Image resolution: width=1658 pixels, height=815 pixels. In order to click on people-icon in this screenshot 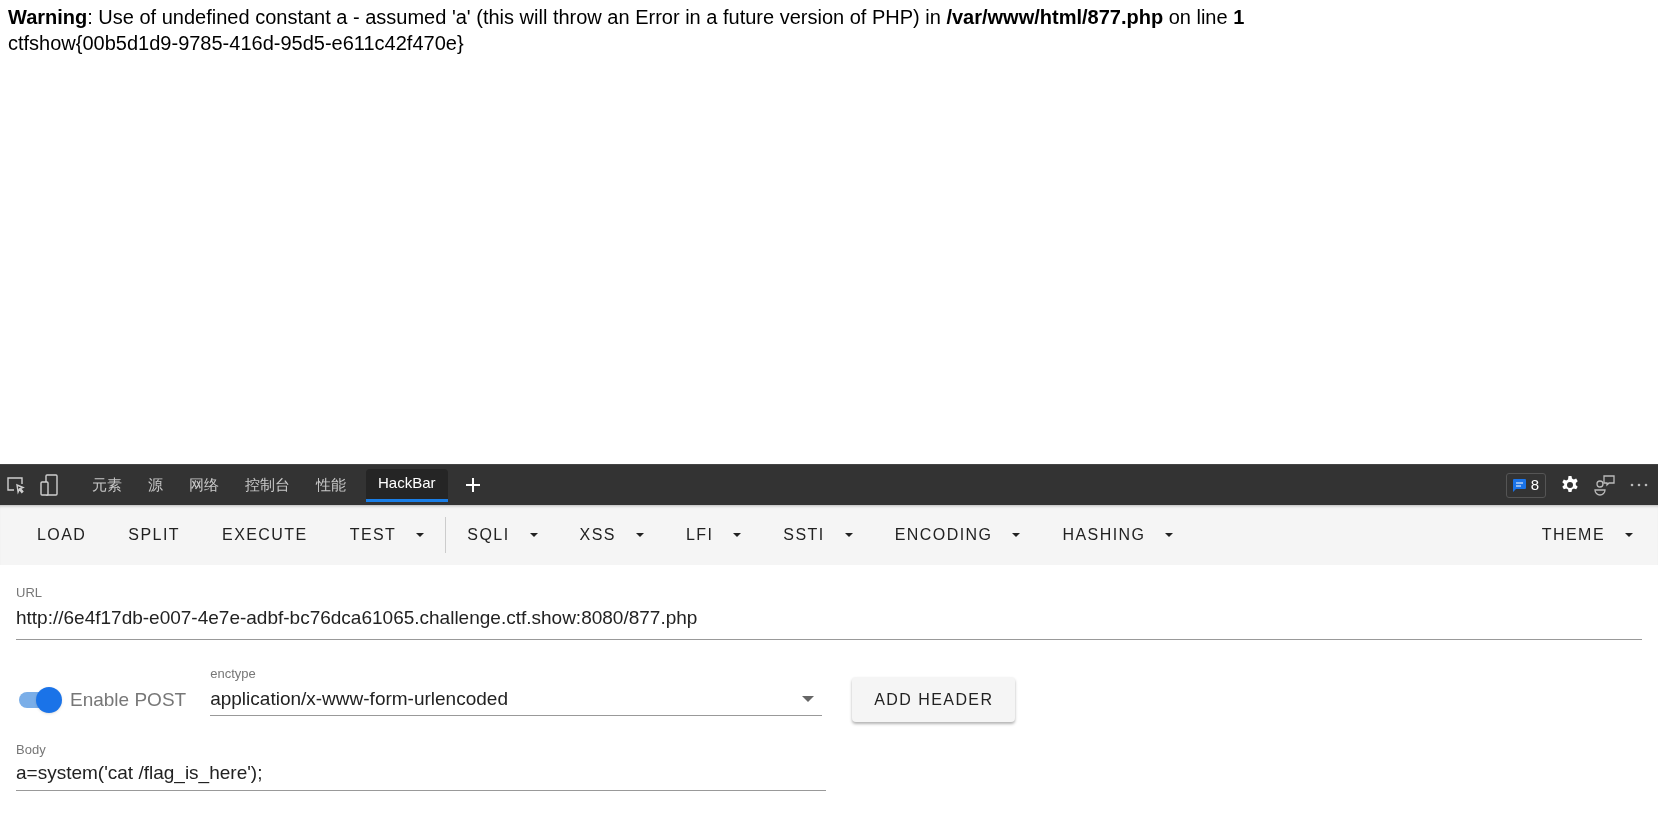, I will do `click(1605, 485)`.